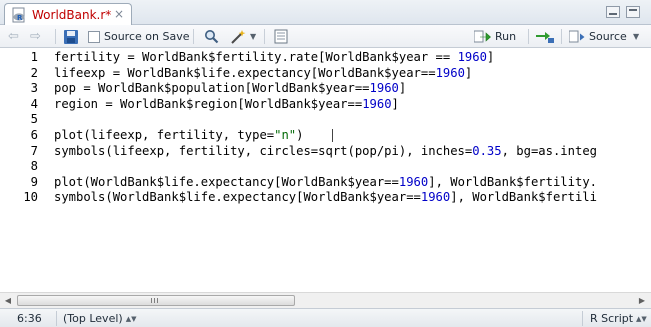  I want to click on cursor-position: 6:36, so click(29, 318).